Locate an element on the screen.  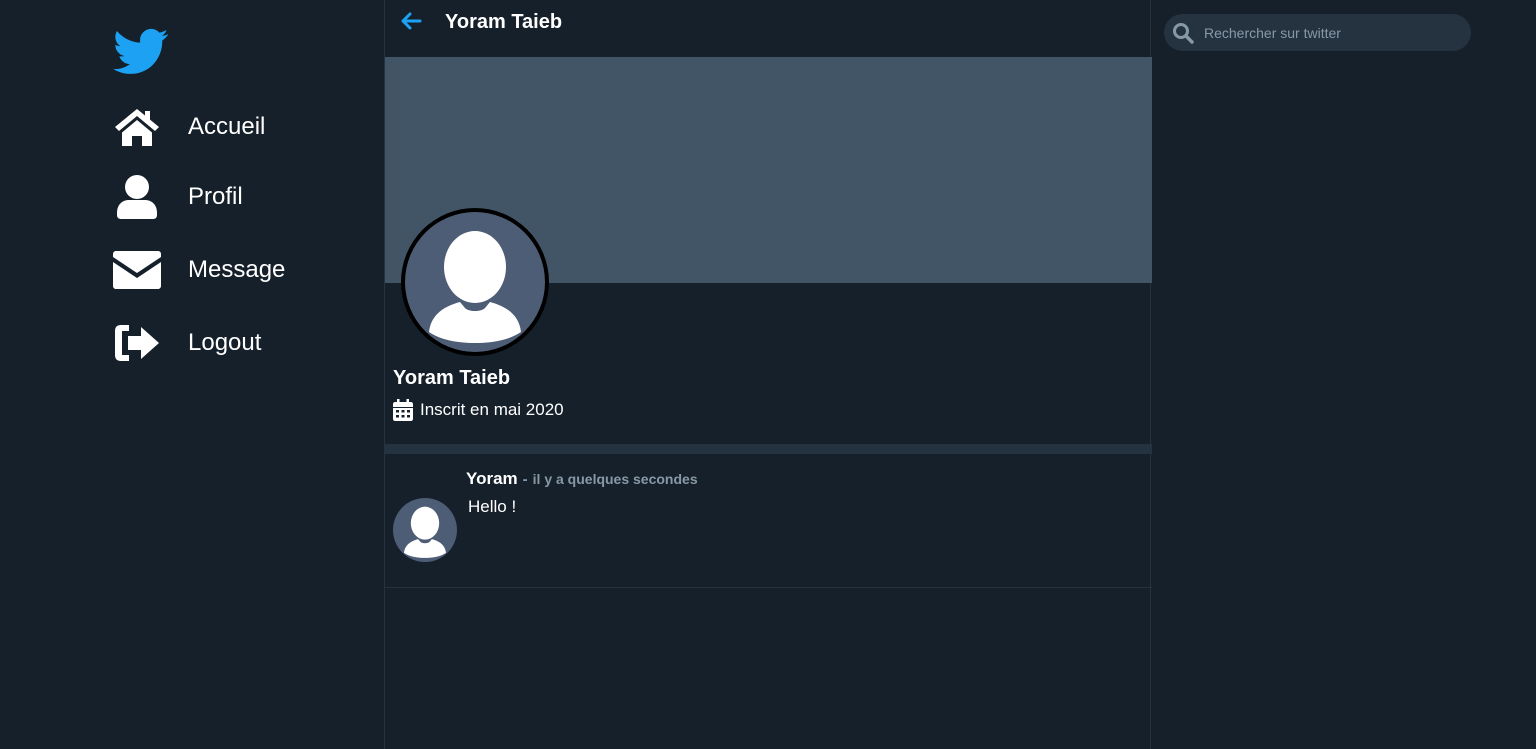
search-input is located at coordinates (1334, 32).